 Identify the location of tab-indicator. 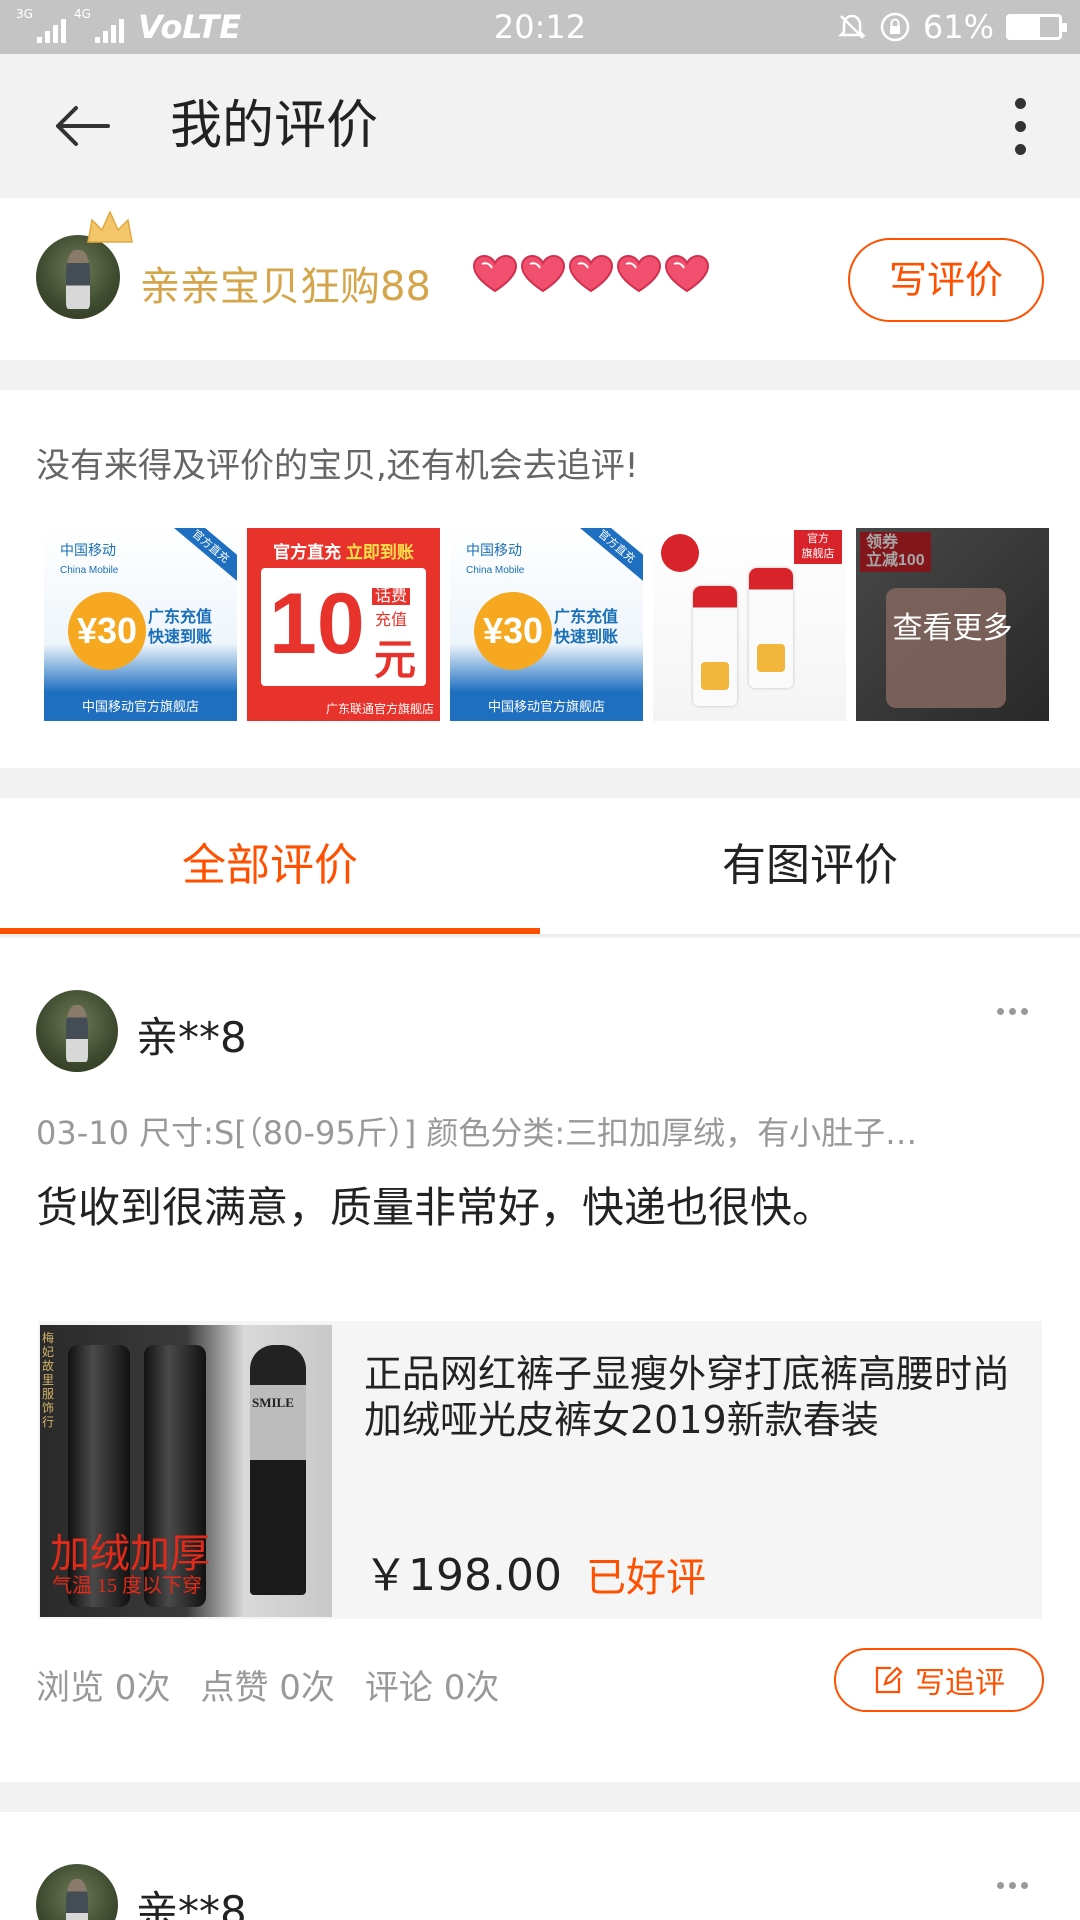
(270, 931).